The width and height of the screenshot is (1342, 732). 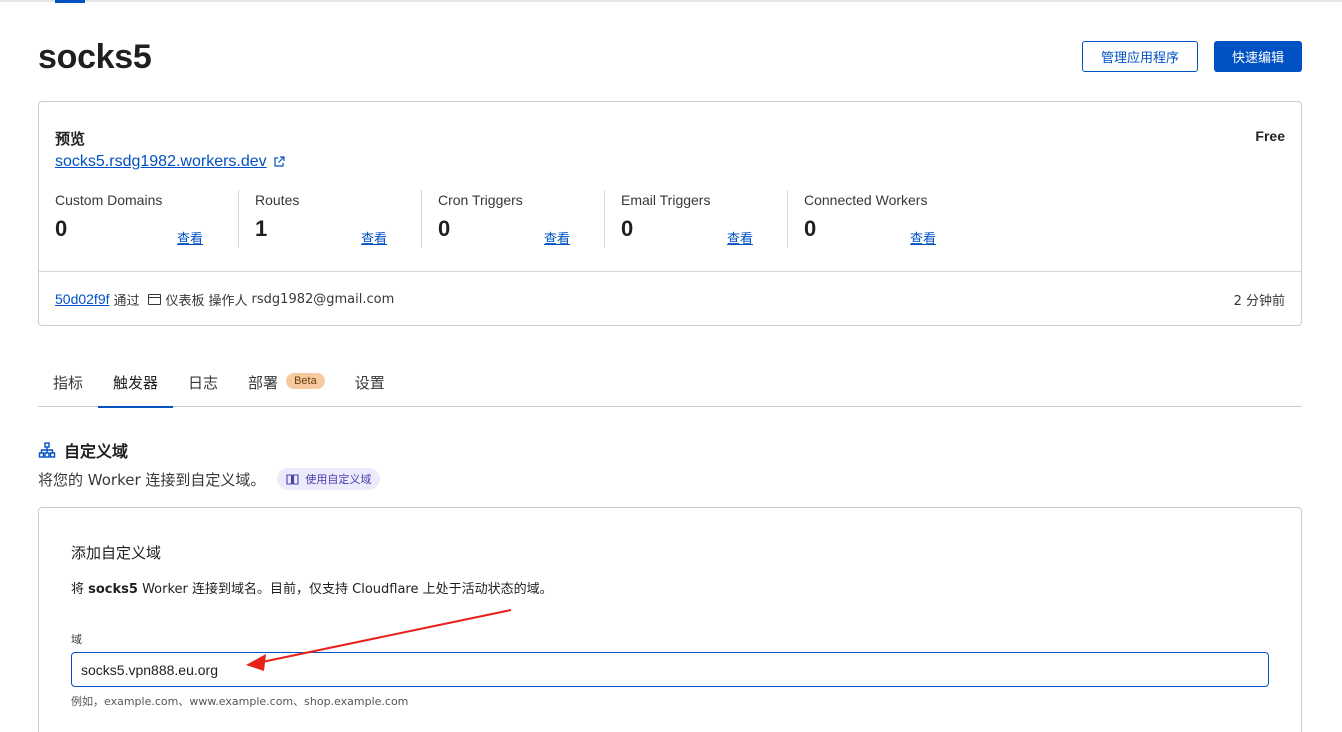 I want to click on stat-email-triggers: Email Triggers 0 查看, so click(x=695, y=219).